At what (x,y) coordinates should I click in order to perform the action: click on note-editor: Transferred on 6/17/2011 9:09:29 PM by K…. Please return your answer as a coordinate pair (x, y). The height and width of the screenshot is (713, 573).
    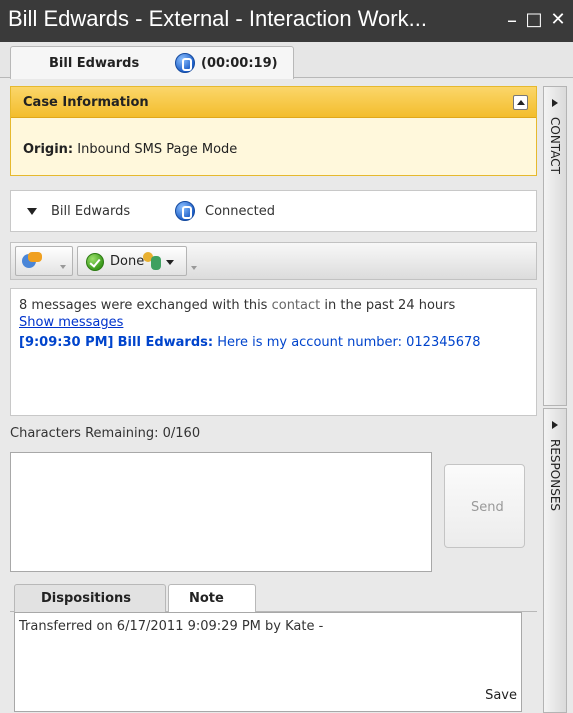
    Looking at the image, I should click on (268, 662).